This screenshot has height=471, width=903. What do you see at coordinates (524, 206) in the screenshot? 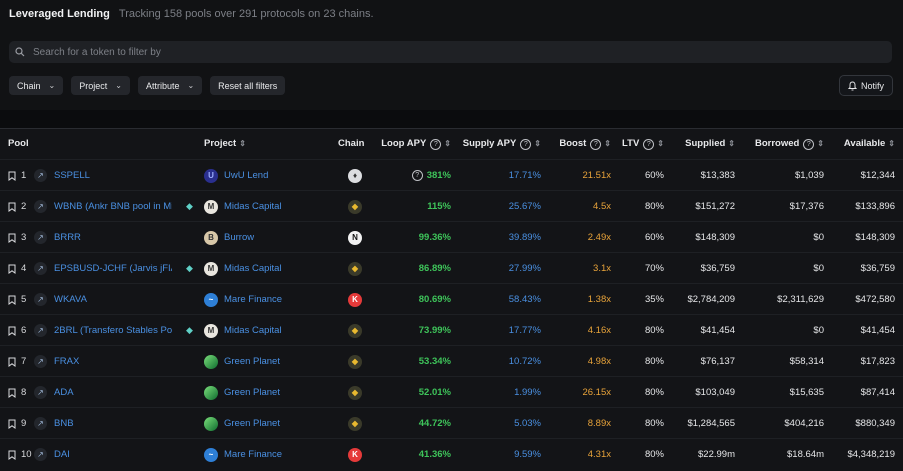
I see `supply-apy-value: 25.67%` at bounding box center [524, 206].